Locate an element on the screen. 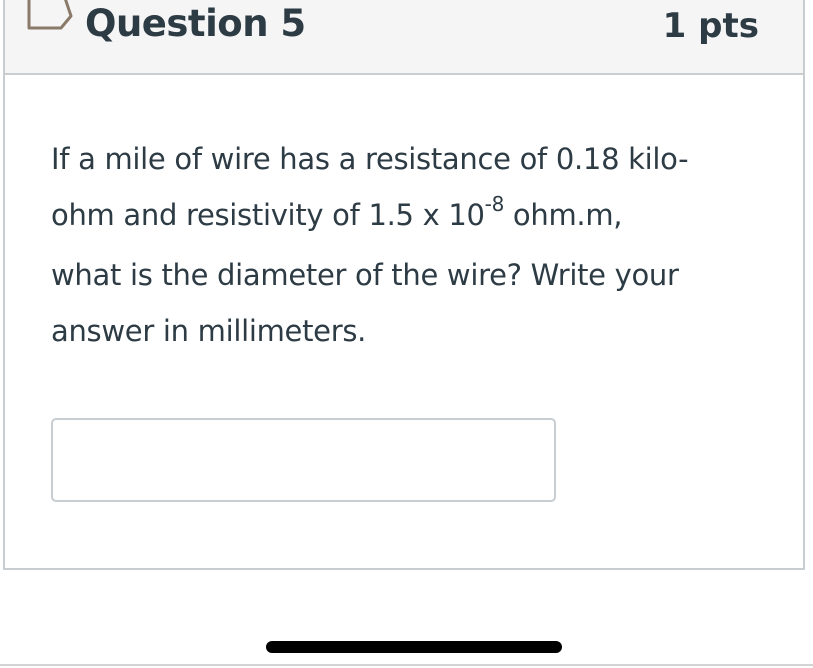 This screenshot has height=668, width=813. bookmark-flag-icon is located at coordinates (51, 17).